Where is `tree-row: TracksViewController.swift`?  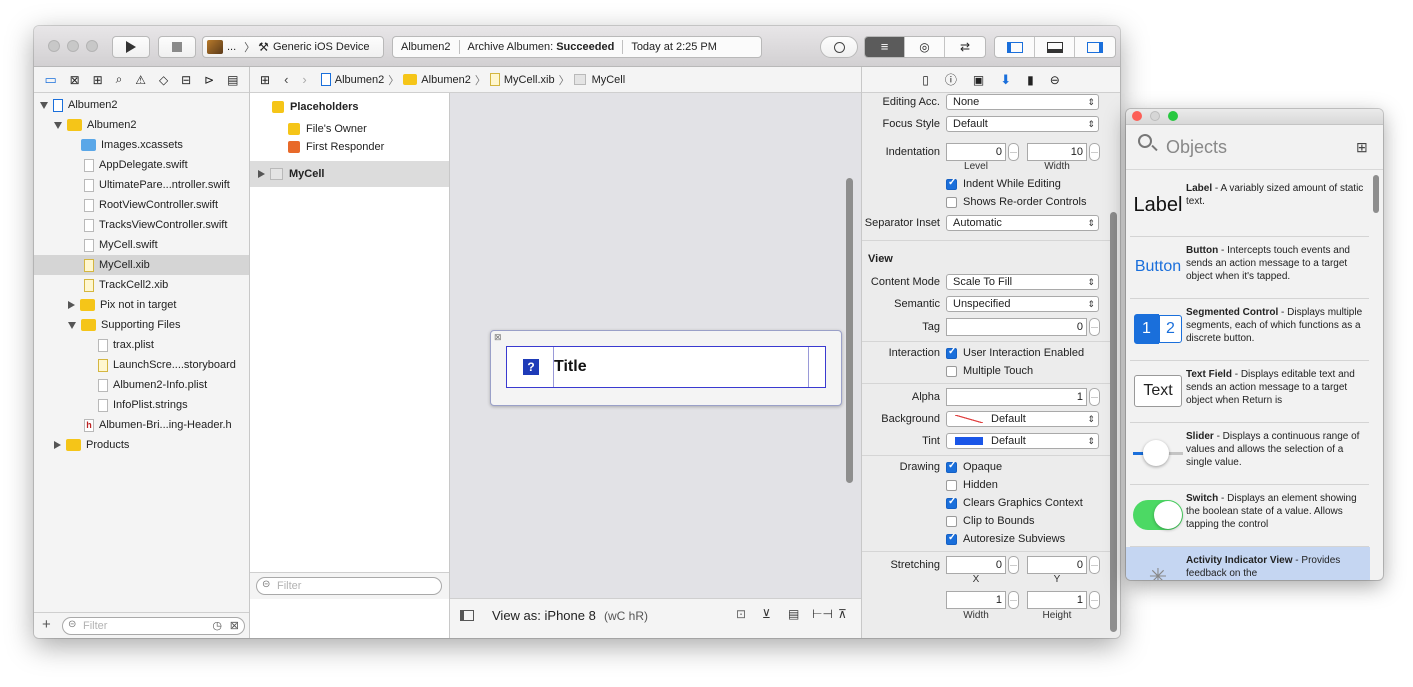 tree-row: TracksViewController.swift is located at coordinates (155, 225).